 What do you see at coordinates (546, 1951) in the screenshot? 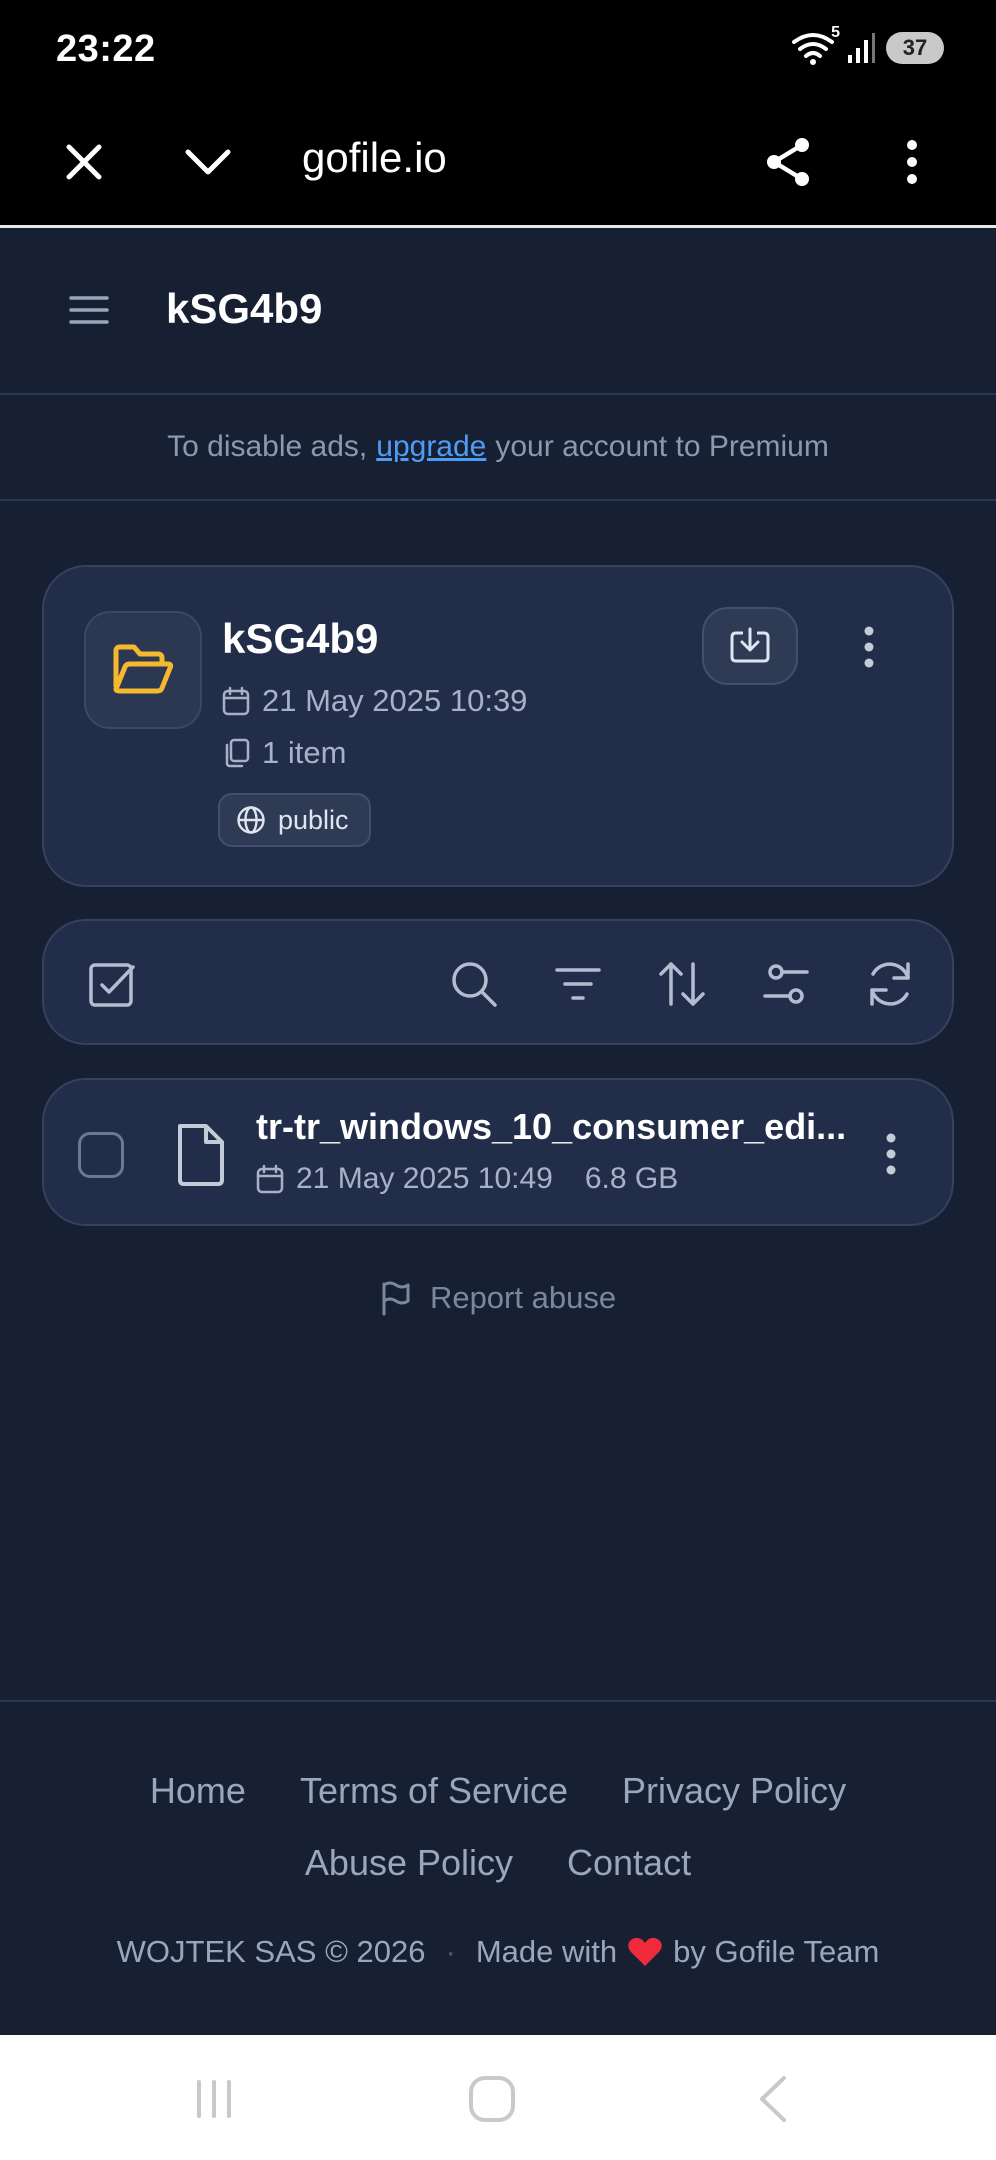
I see `made-with-text: Made with` at bounding box center [546, 1951].